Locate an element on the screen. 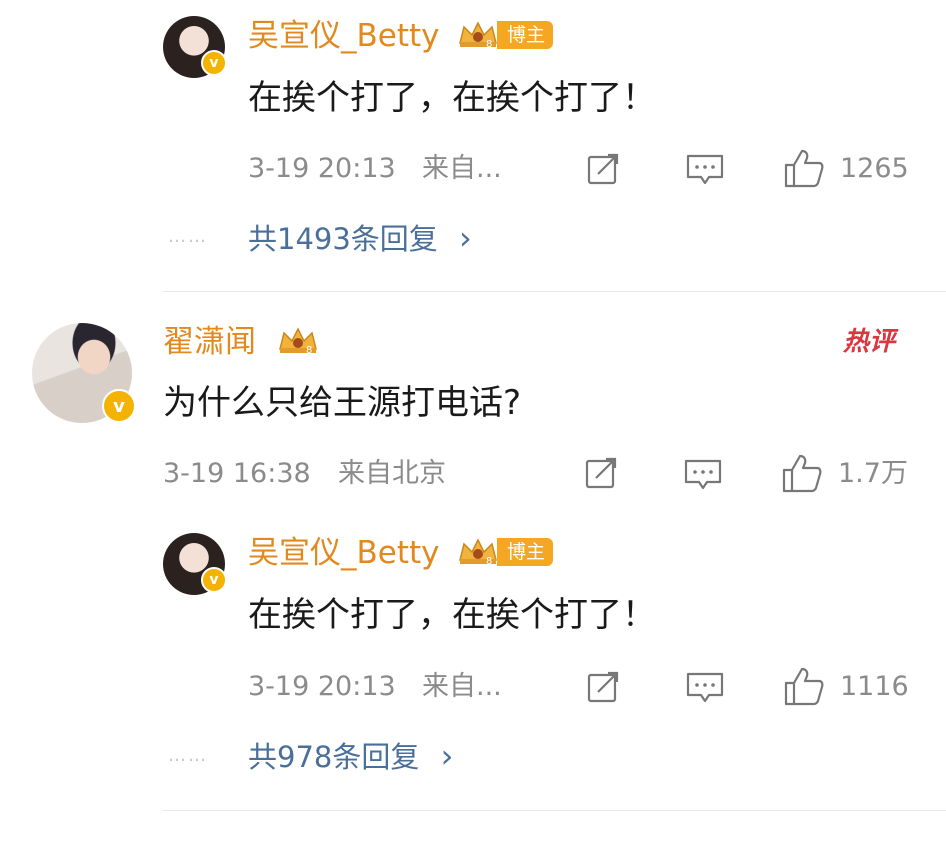 The width and height of the screenshot is (946, 842). username: 翟潇闻 is located at coordinates (209, 342).